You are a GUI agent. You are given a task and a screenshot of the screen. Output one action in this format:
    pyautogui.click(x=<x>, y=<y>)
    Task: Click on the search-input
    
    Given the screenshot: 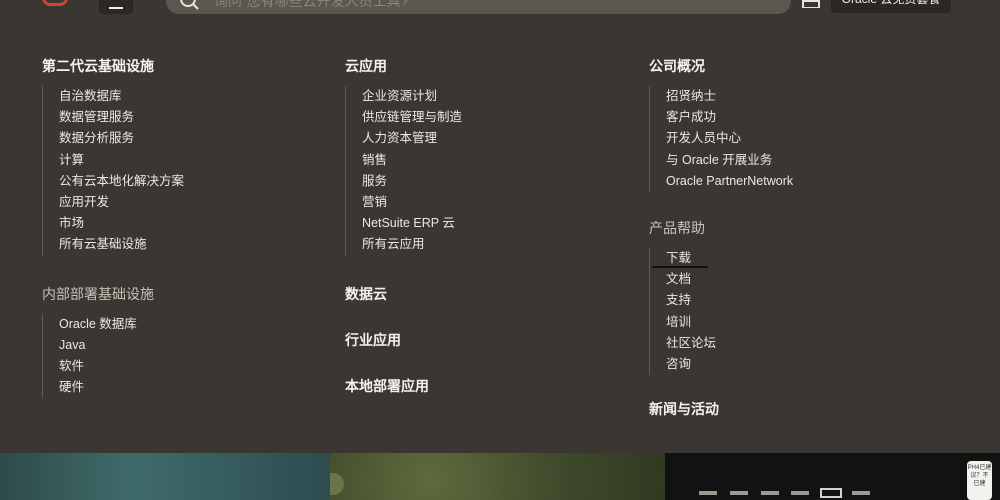 What is the action you would take?
    pyautogui.click(x=494, y=7)
    